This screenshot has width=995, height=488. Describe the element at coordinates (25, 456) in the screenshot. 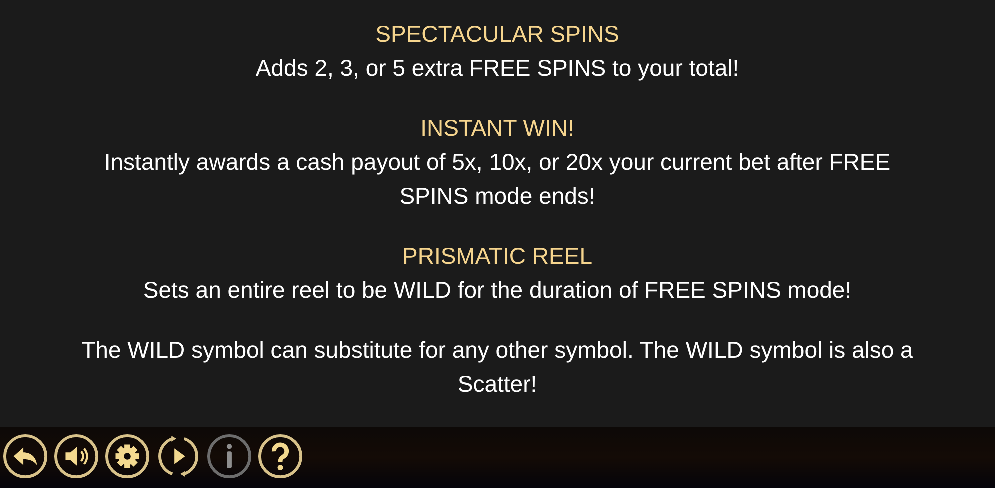

I see `back-button` at that location.